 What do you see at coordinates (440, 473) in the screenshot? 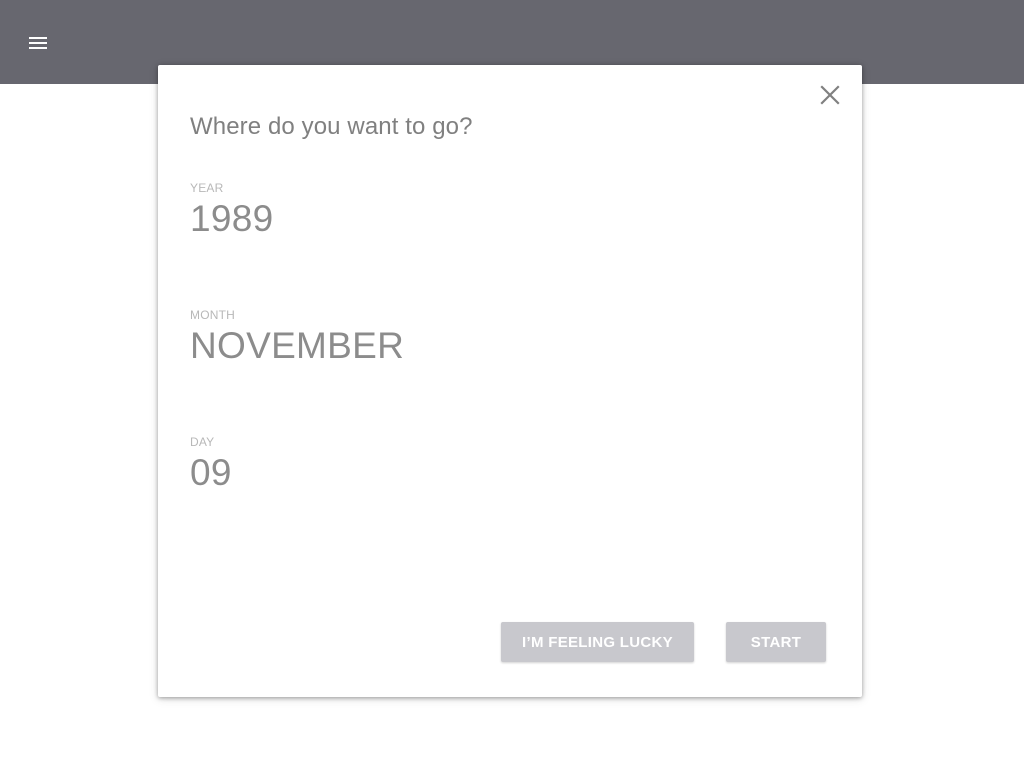
I see `day-input: 09` at bounding box center [440, 473].